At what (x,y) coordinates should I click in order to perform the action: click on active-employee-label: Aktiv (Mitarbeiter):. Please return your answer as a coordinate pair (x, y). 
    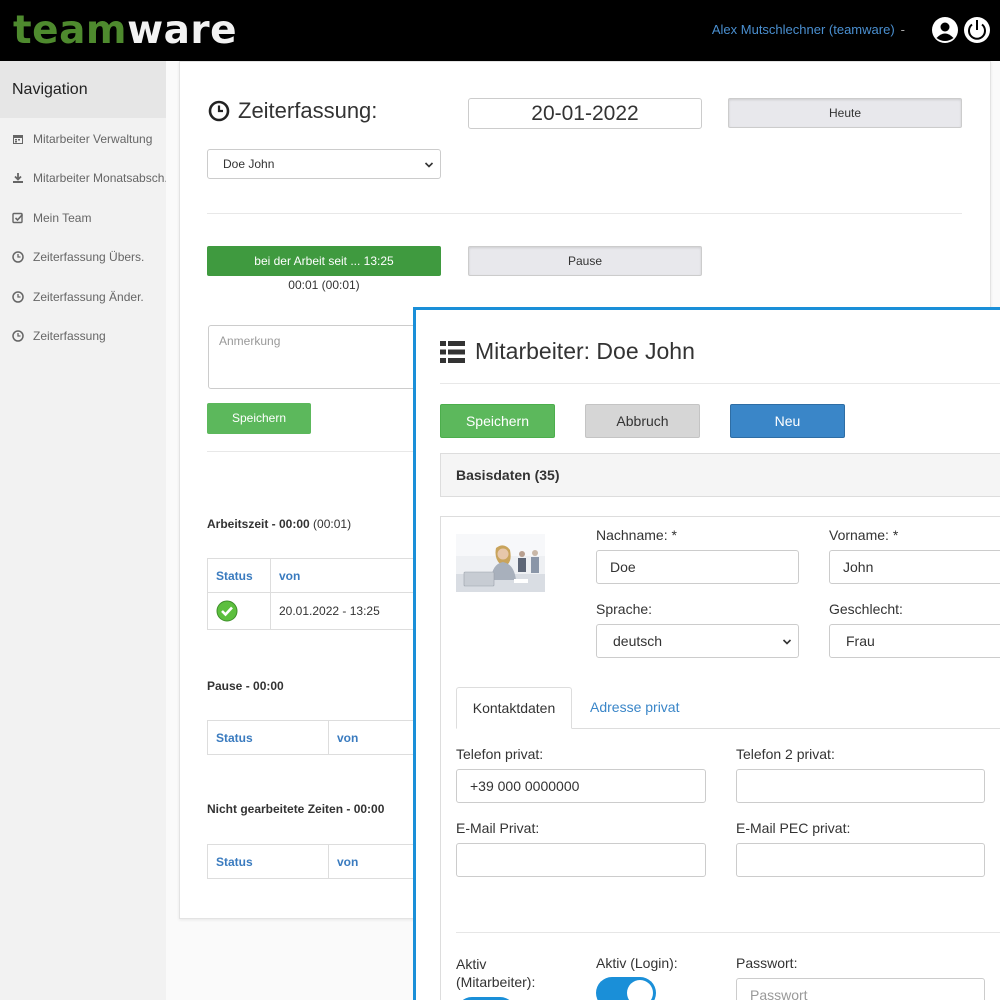
    Looking at the image, I should click on (496, 973).